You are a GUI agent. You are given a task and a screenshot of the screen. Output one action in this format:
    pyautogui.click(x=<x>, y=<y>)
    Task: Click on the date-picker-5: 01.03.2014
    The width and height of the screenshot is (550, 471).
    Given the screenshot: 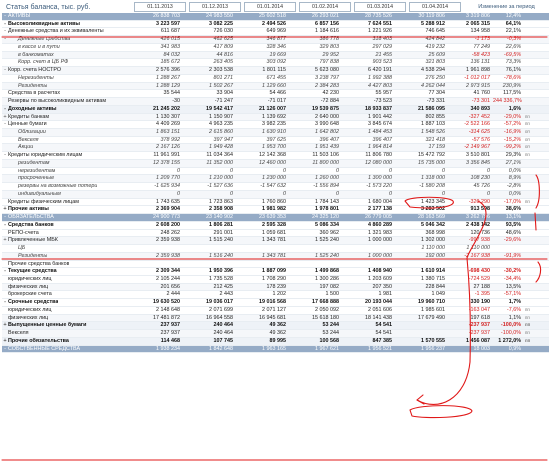 What is the action you would take?
    pyautogui.click(x=380, y=7)
    